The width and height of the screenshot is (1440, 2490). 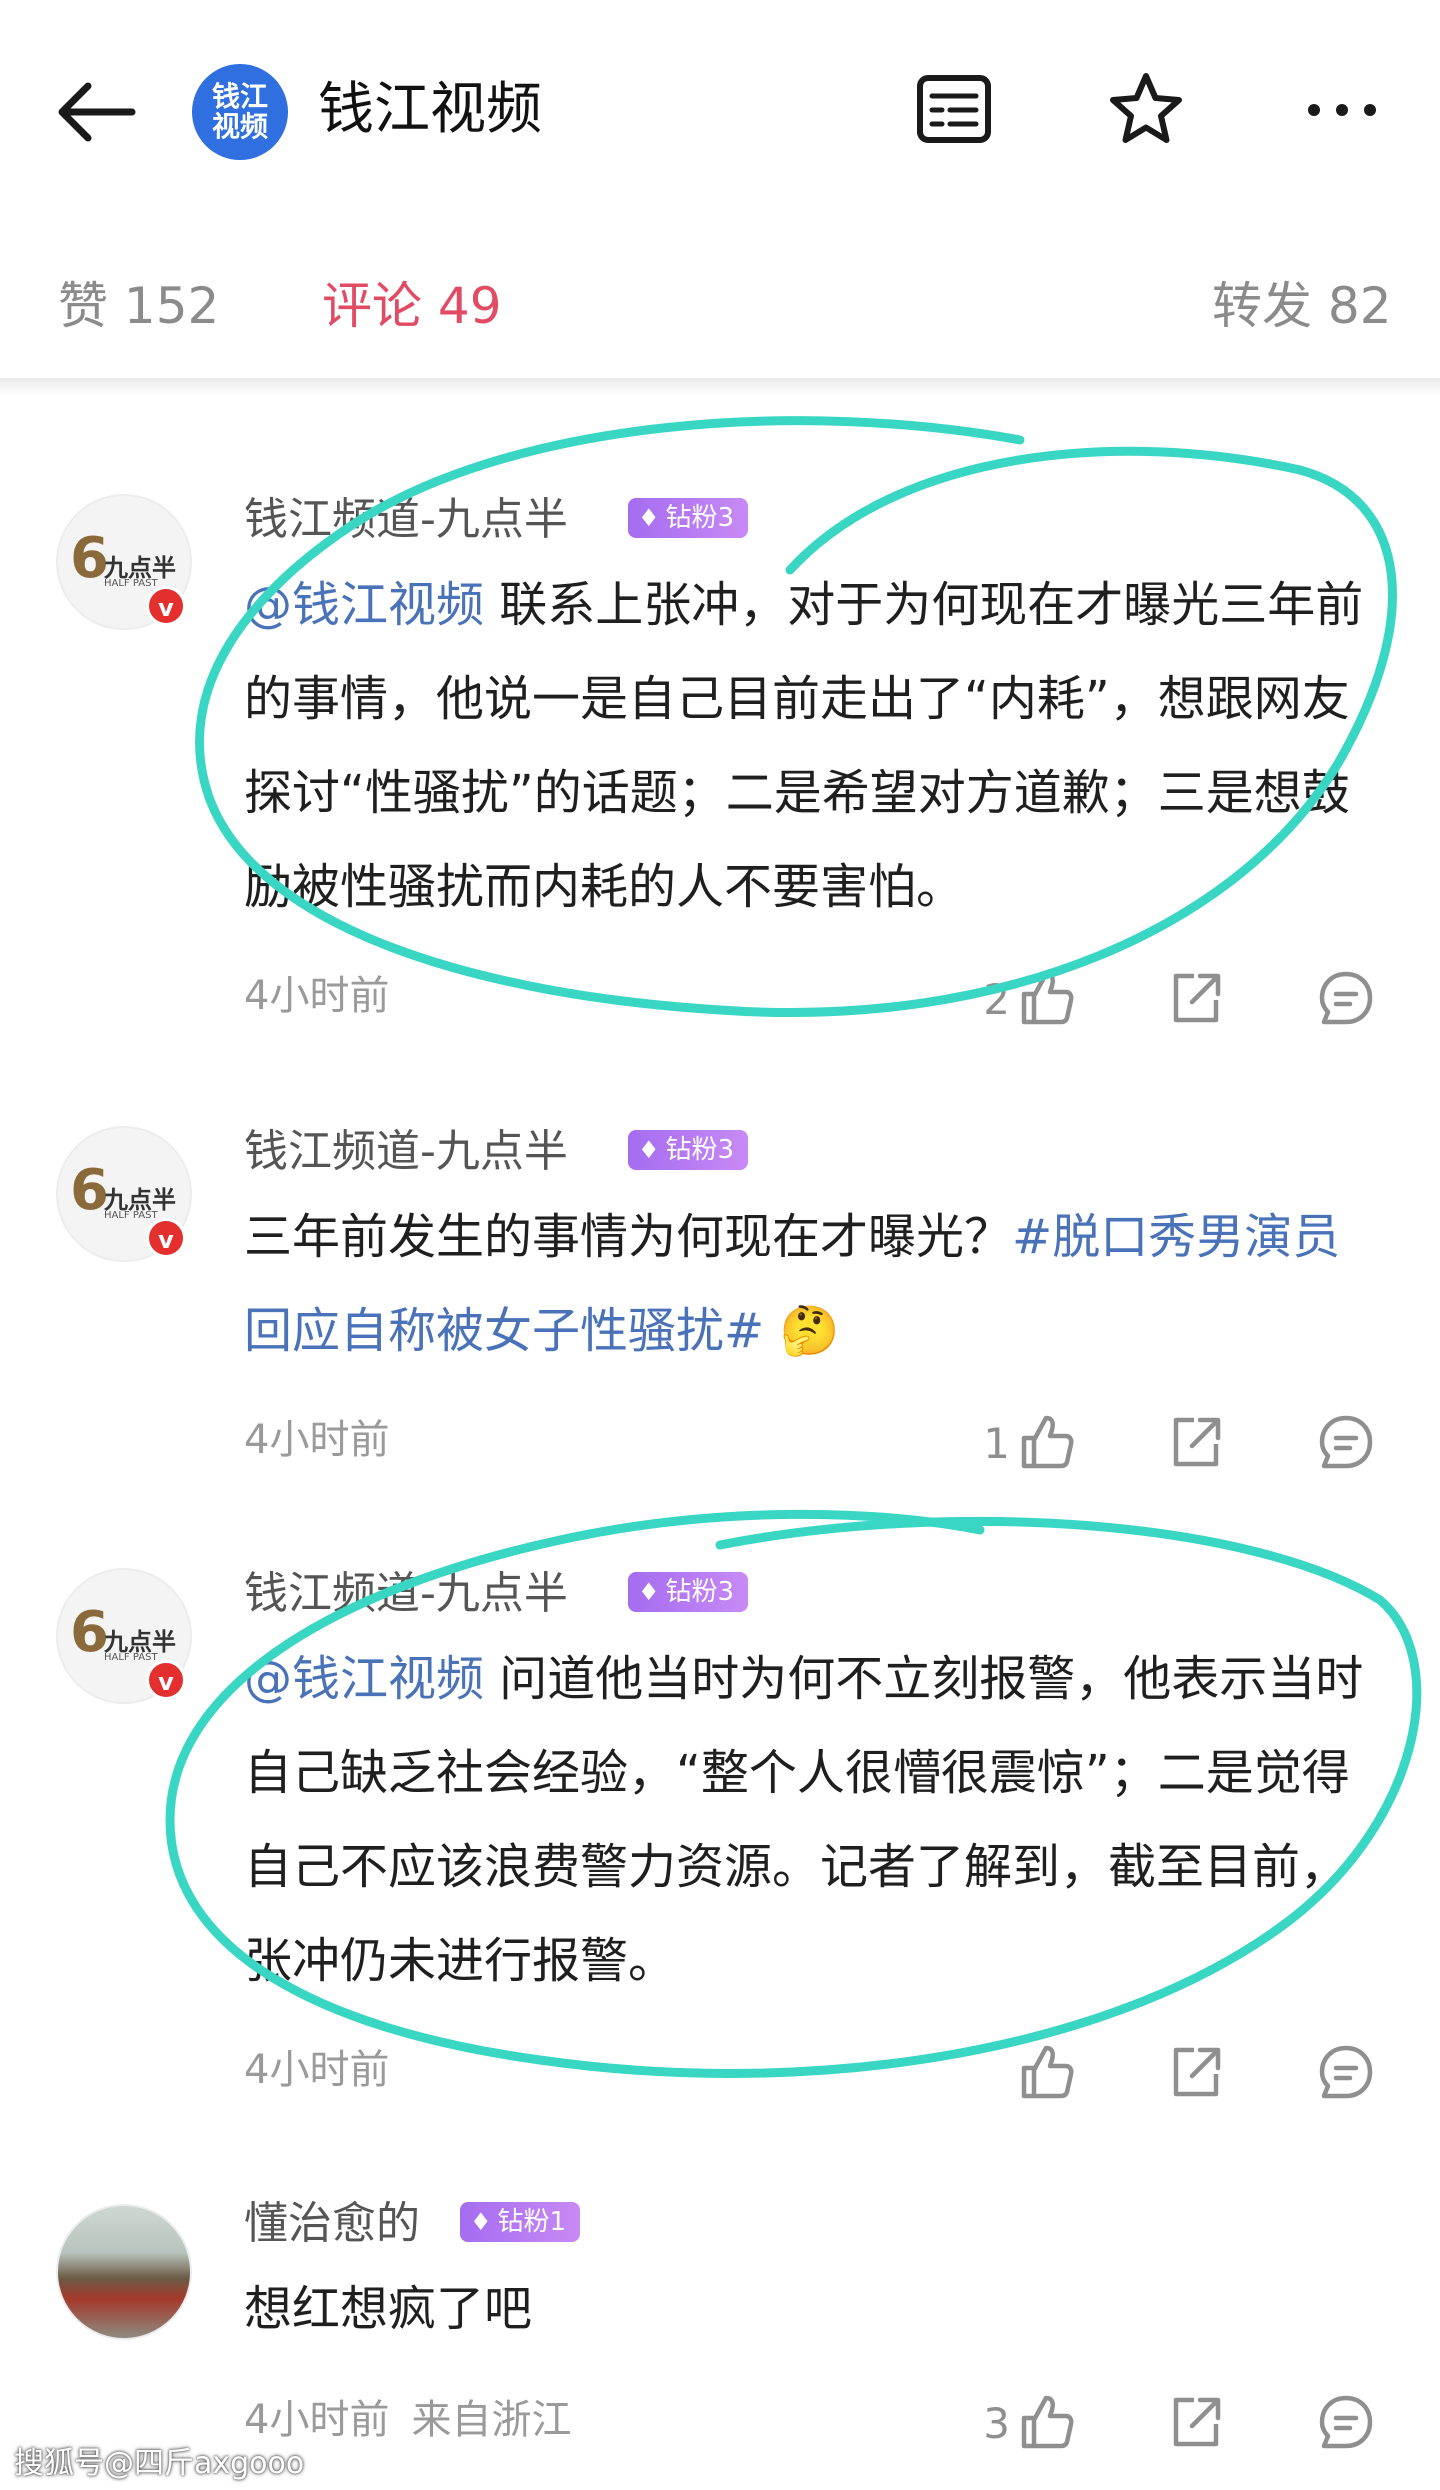 I want to click on avatar, so click(x=124, y=2272).